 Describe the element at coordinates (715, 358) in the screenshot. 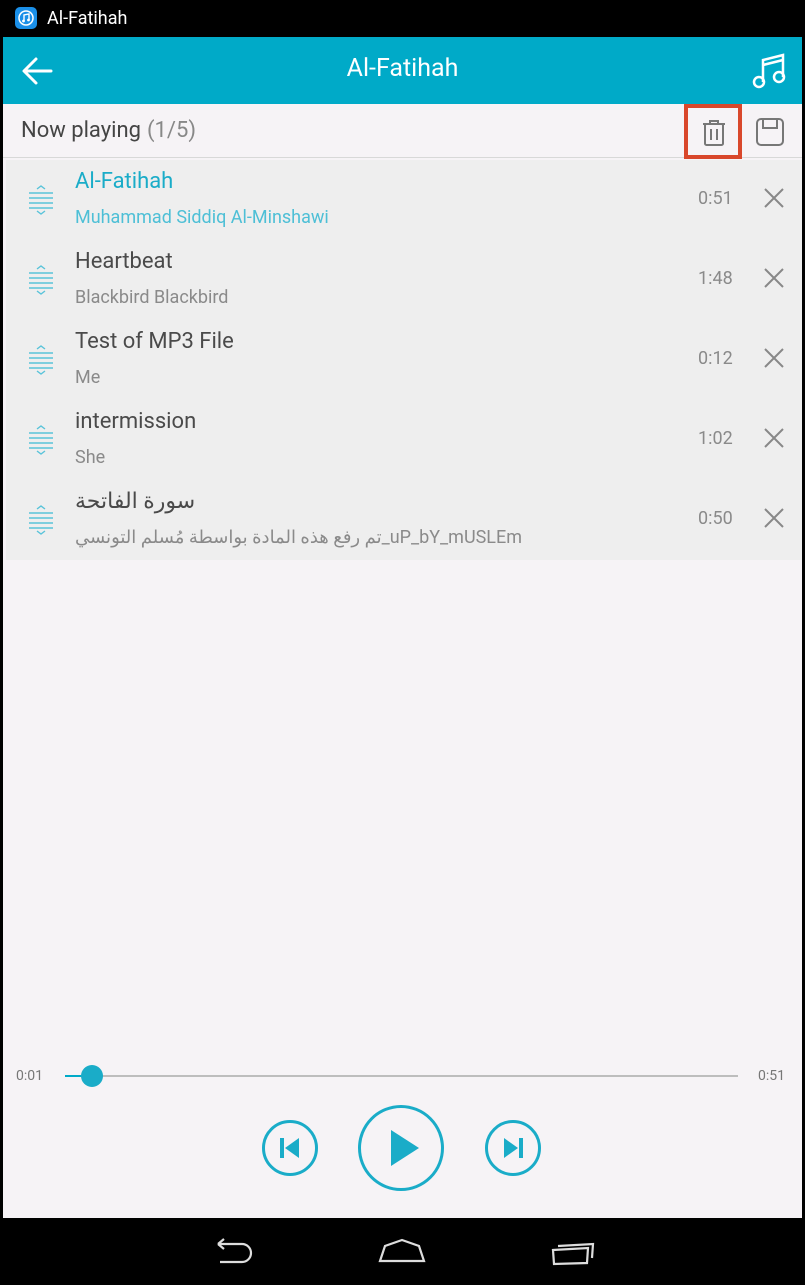

I see `song-duration: 0:12` at that location.